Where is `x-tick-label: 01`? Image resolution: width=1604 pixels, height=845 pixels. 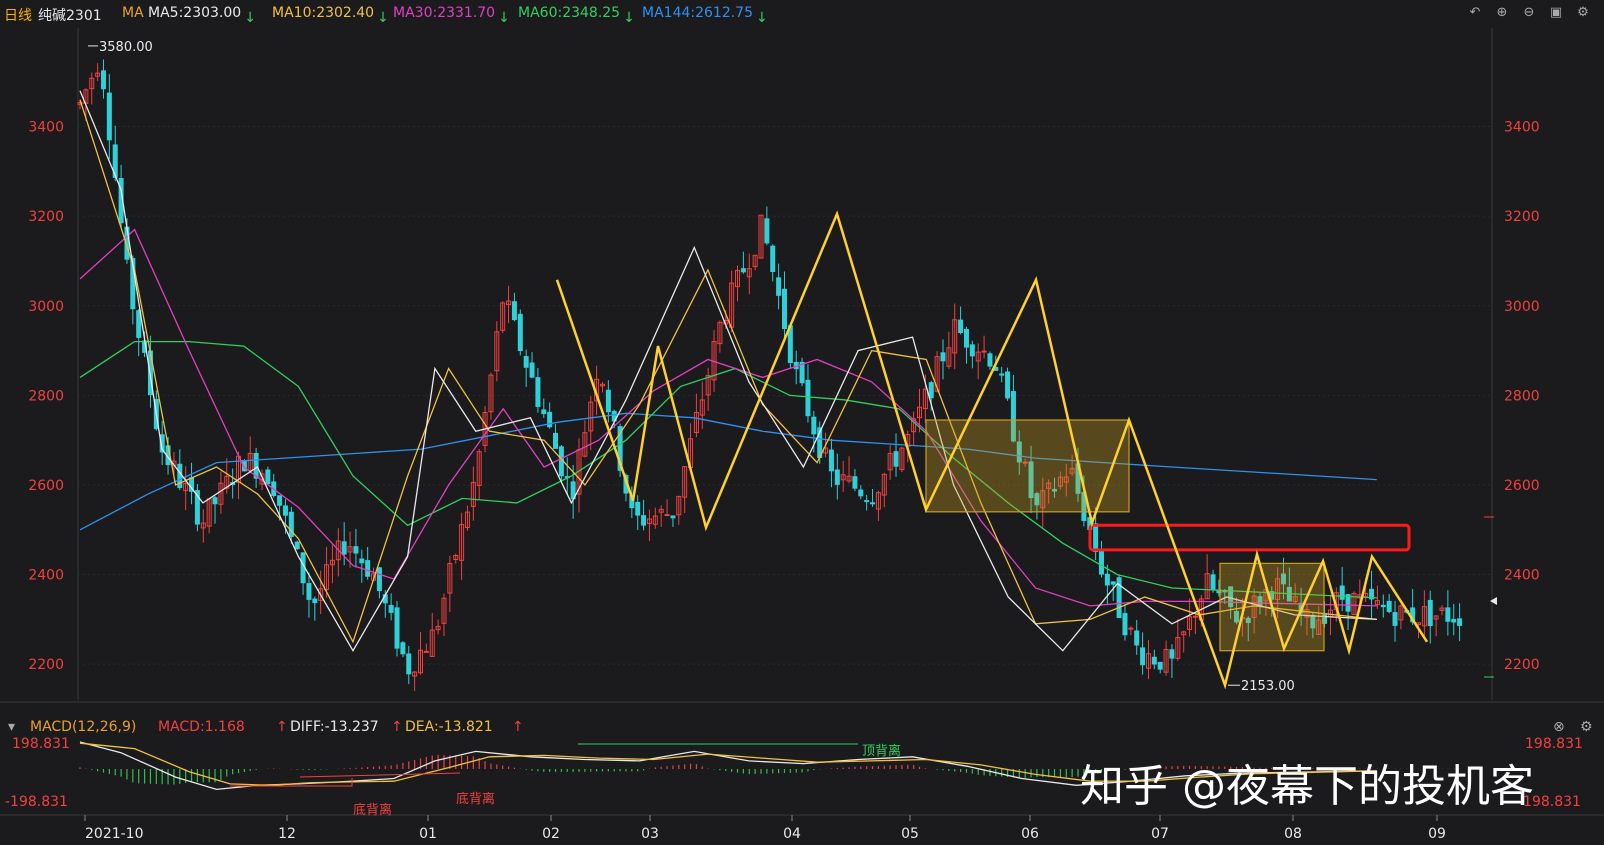
x-tick-label: 01 is located at coordinates (428, 834).